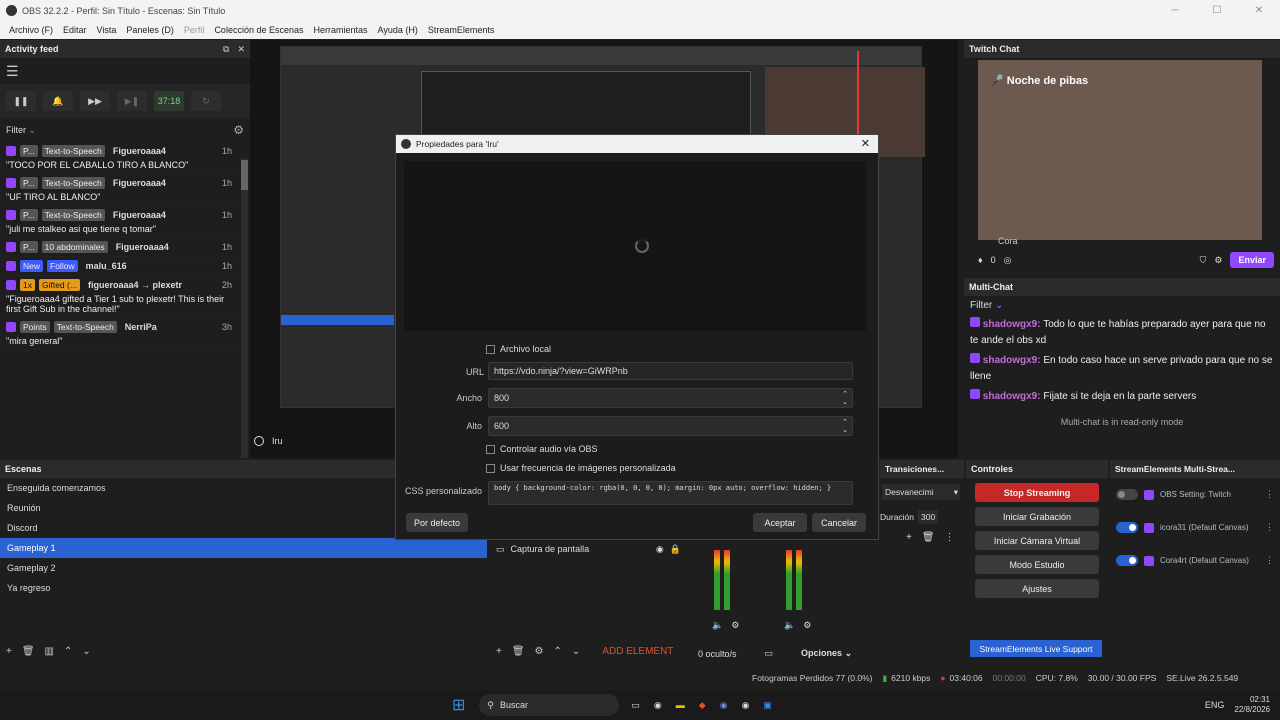 This screenshot has height=720, width=1280. What do you see at coordinates (341, 30) in the screenshot?
I see `menu-herramientas: Herramientas` at bounding box center [341, 30].